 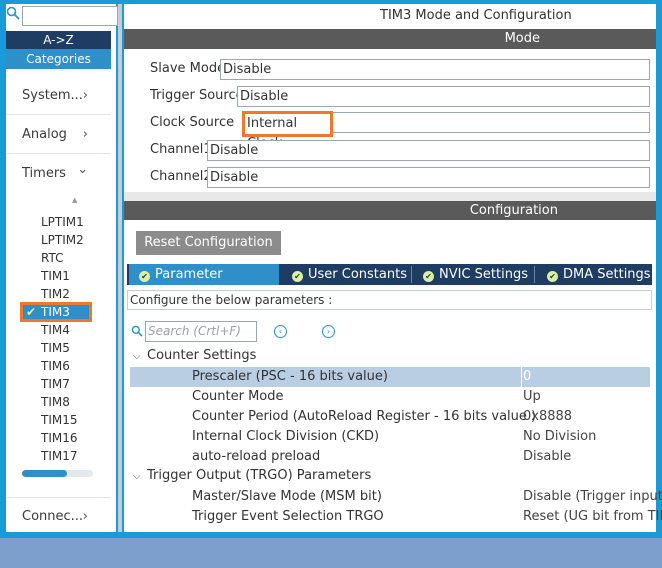 I want to click on slave-mode-select: Disable, so click(x=435, y=69).